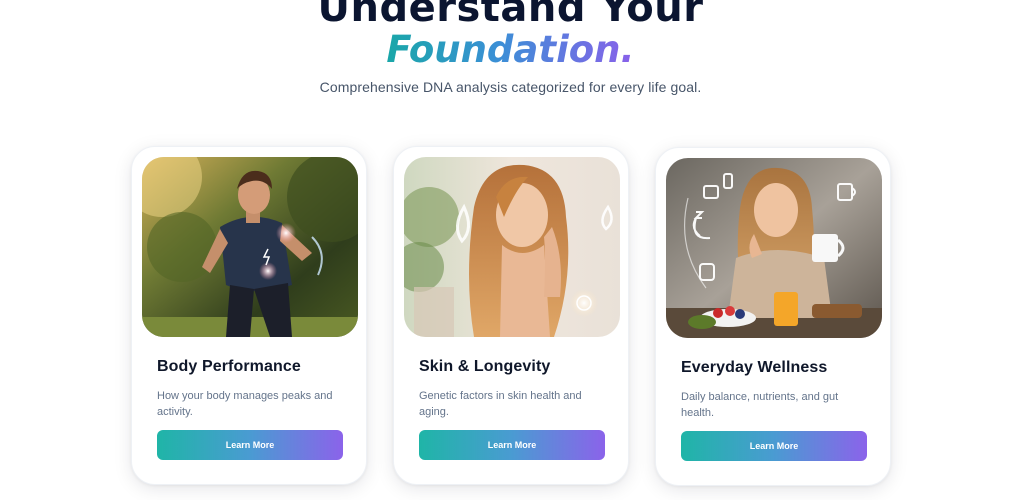  I want to click on hero-title-accent: Foundation., so click(510, 49).